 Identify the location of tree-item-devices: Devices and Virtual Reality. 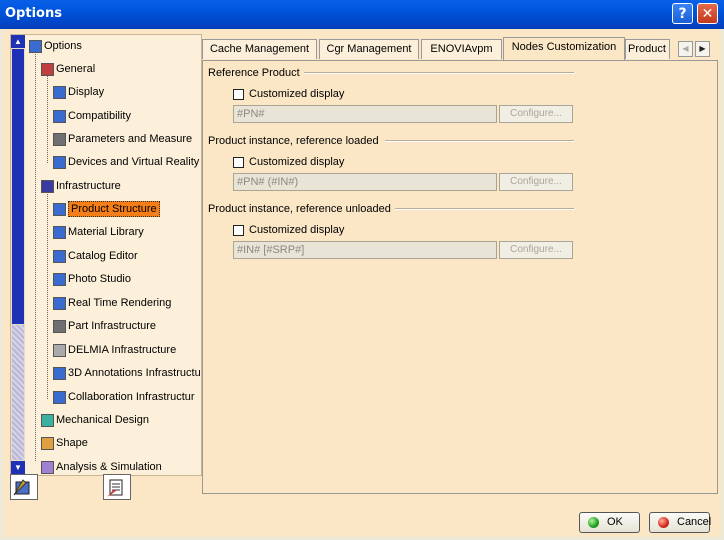
(126, 162).